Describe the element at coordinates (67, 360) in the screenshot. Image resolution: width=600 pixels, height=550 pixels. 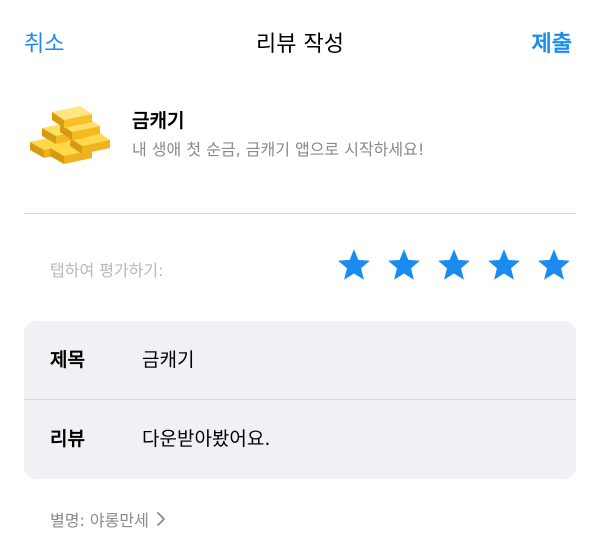
I see `title-label: 제목` at that location.